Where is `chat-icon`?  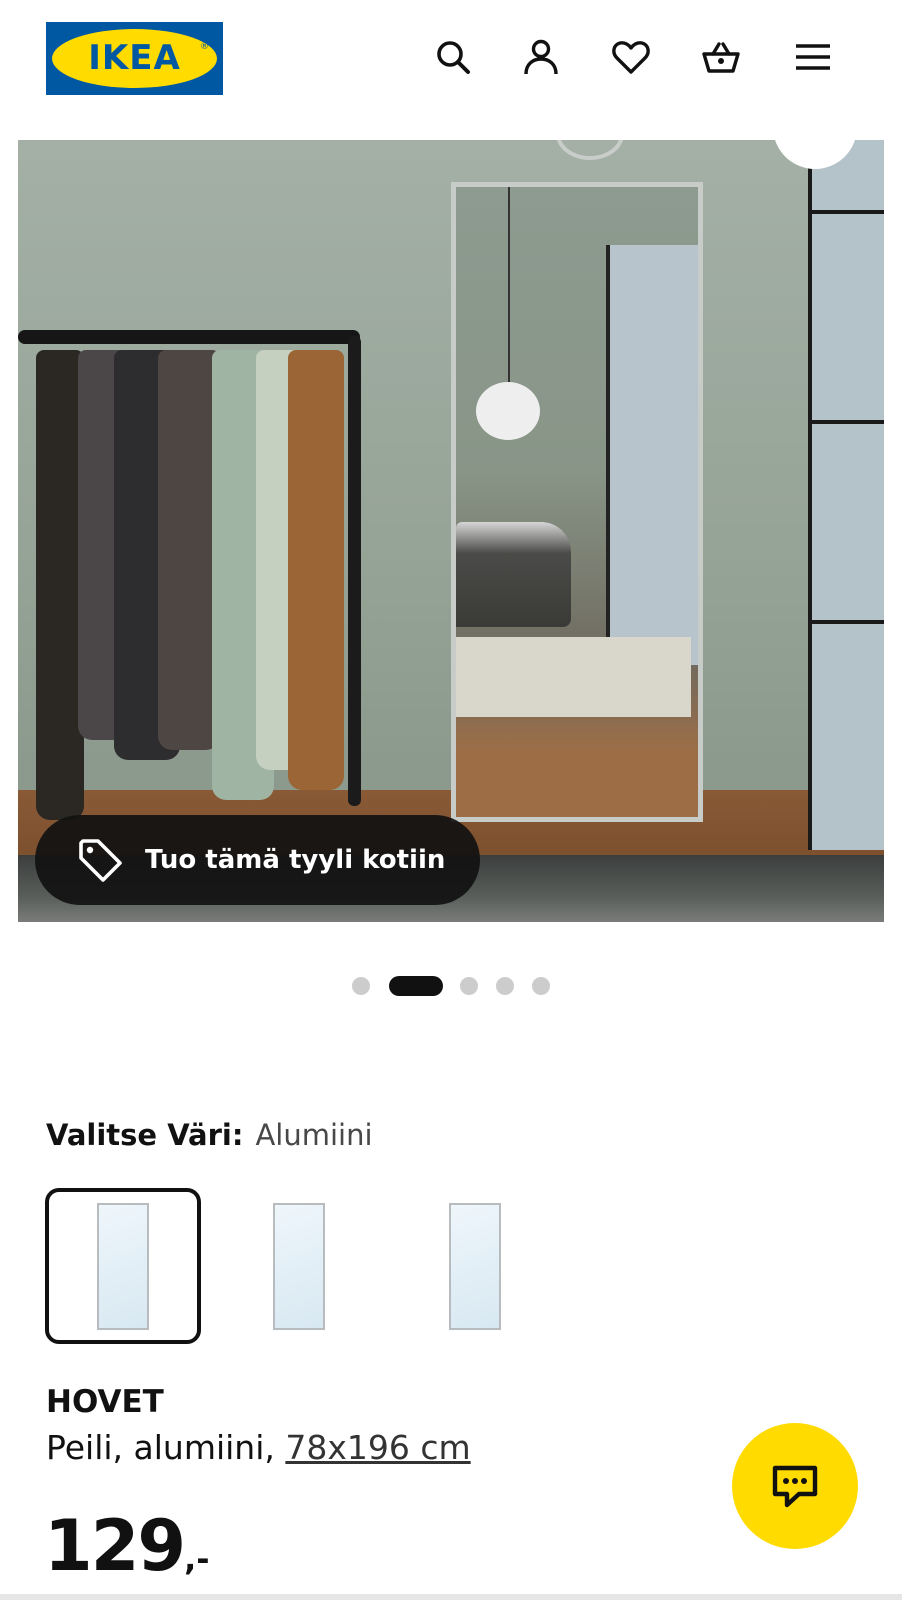 chat-icon is located at coordinates (795, 1486).